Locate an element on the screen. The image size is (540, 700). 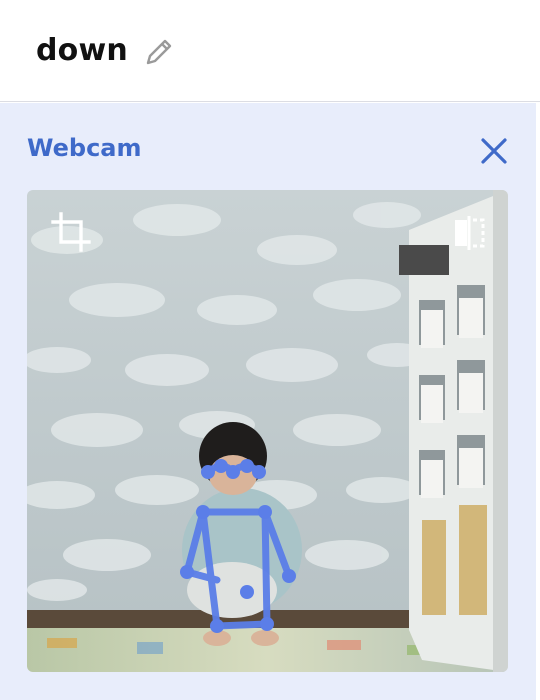
crop-button is located at coordinates (71, 232).